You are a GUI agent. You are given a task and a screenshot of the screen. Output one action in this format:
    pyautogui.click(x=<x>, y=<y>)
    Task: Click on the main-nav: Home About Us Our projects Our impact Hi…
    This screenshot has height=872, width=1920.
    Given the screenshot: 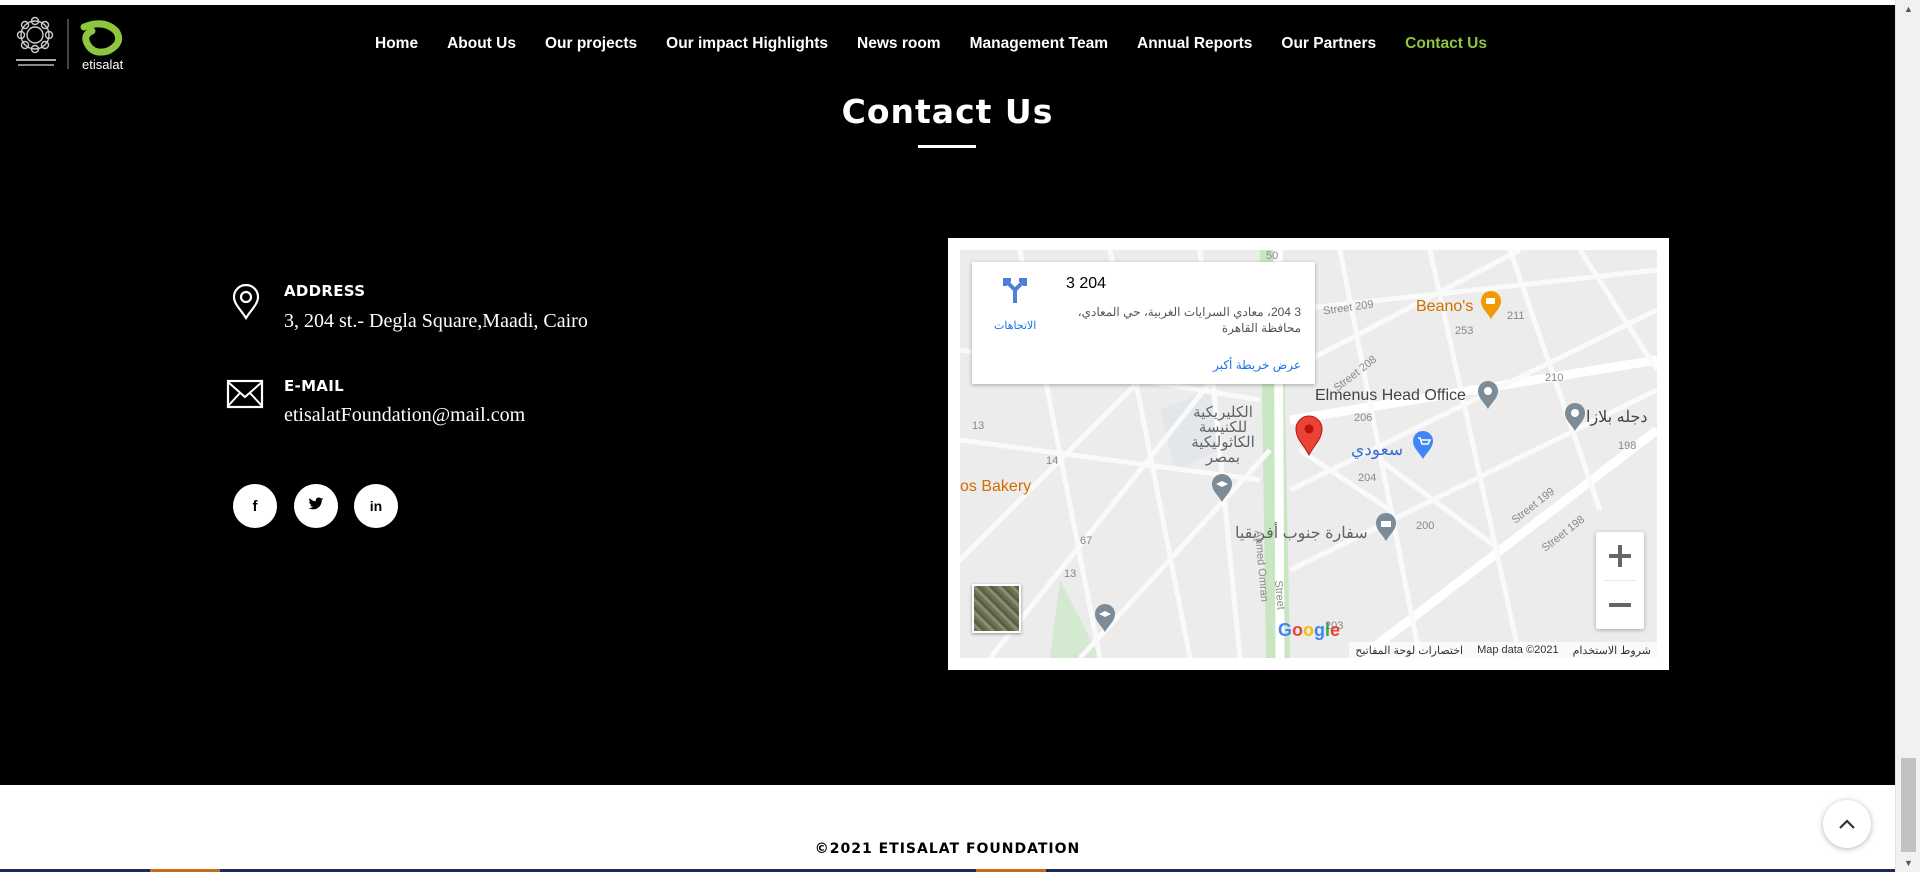 What is the action you would take?
    pyautogui.click(x=945, y=44)
    